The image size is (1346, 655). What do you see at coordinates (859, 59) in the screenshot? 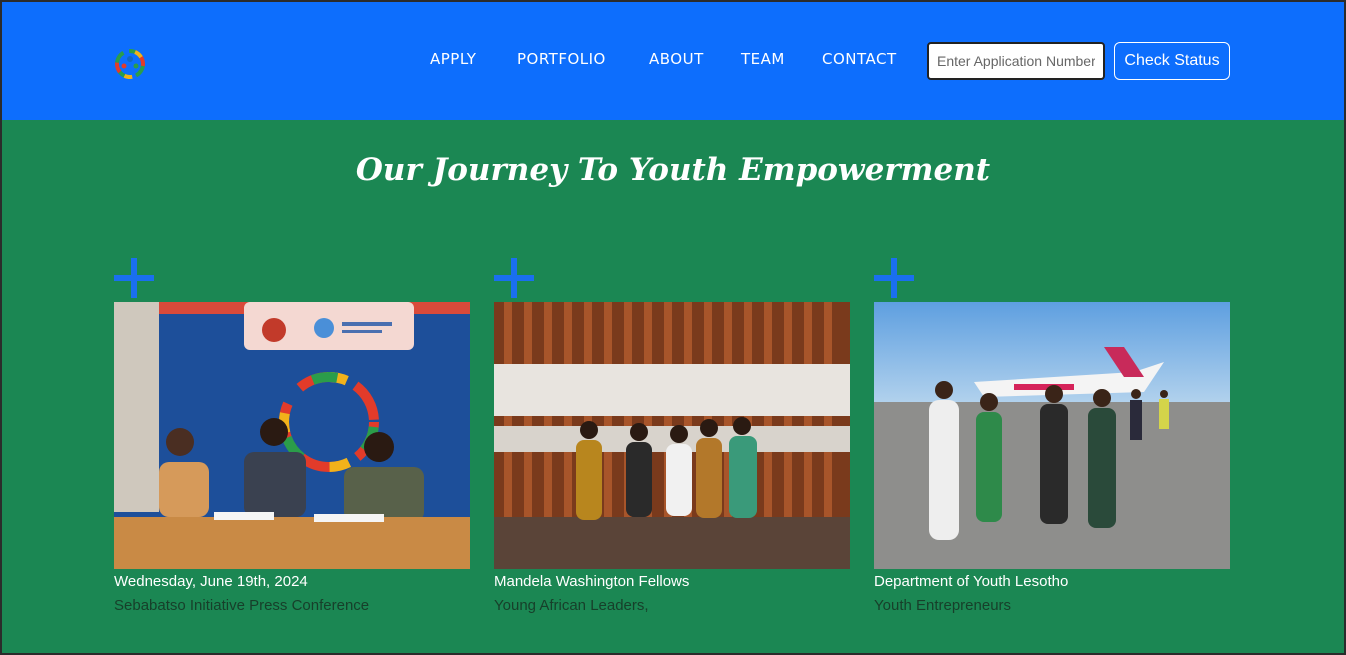
I see `nav-contact: CONTACT` at bounding box center [859, 59].